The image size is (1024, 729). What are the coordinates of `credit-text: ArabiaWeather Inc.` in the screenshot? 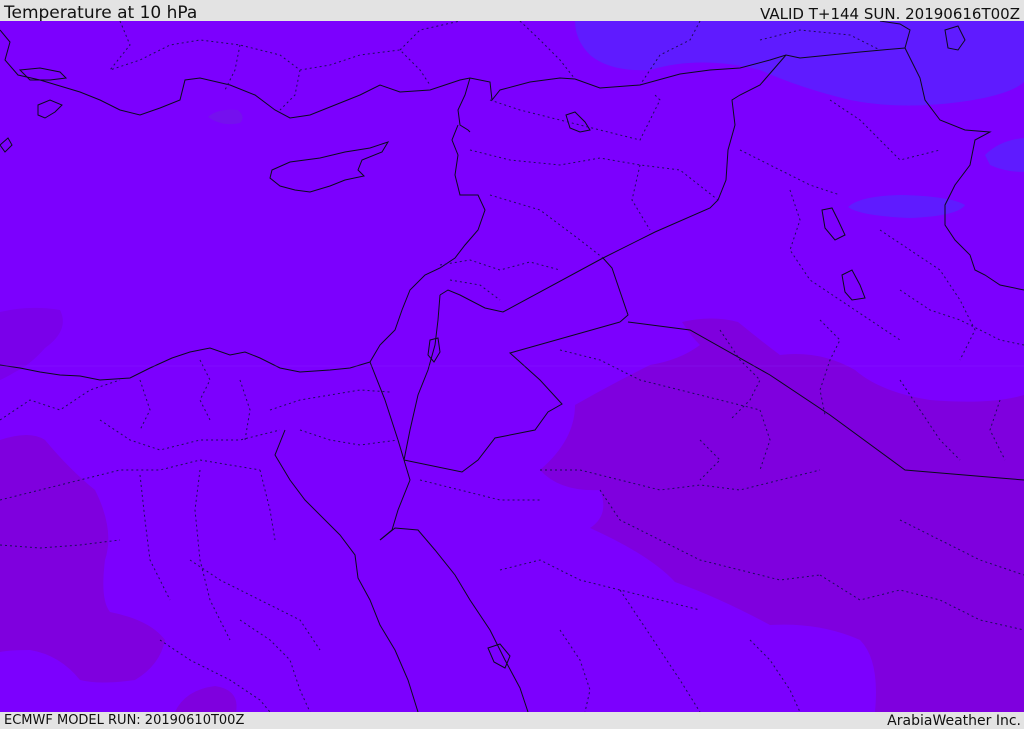 It's located at (954, 721).